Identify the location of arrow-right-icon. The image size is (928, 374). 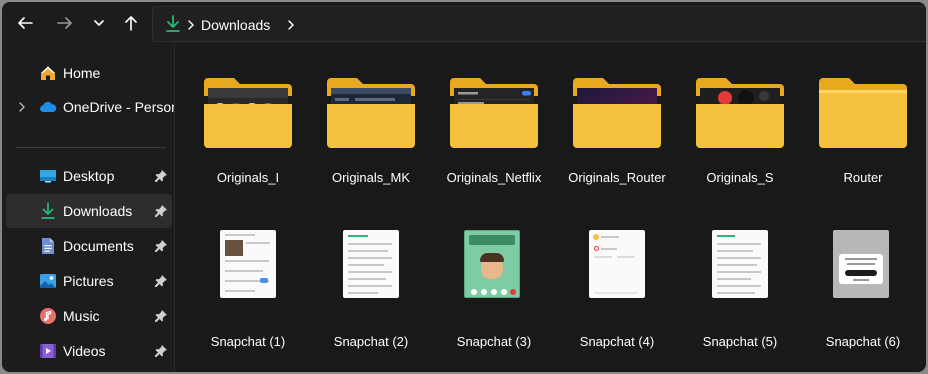
(64, 23).